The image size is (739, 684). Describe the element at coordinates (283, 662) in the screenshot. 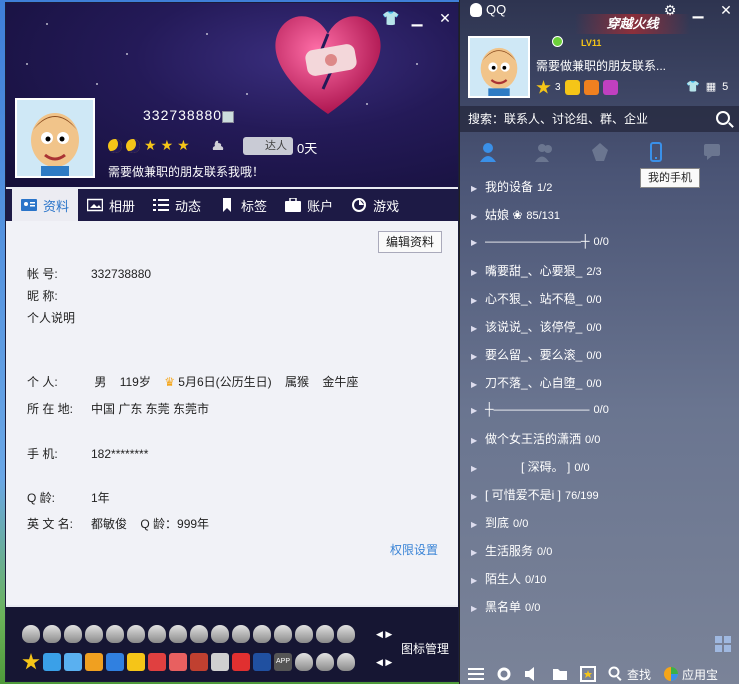

I see `app-icon: APP` at that location.